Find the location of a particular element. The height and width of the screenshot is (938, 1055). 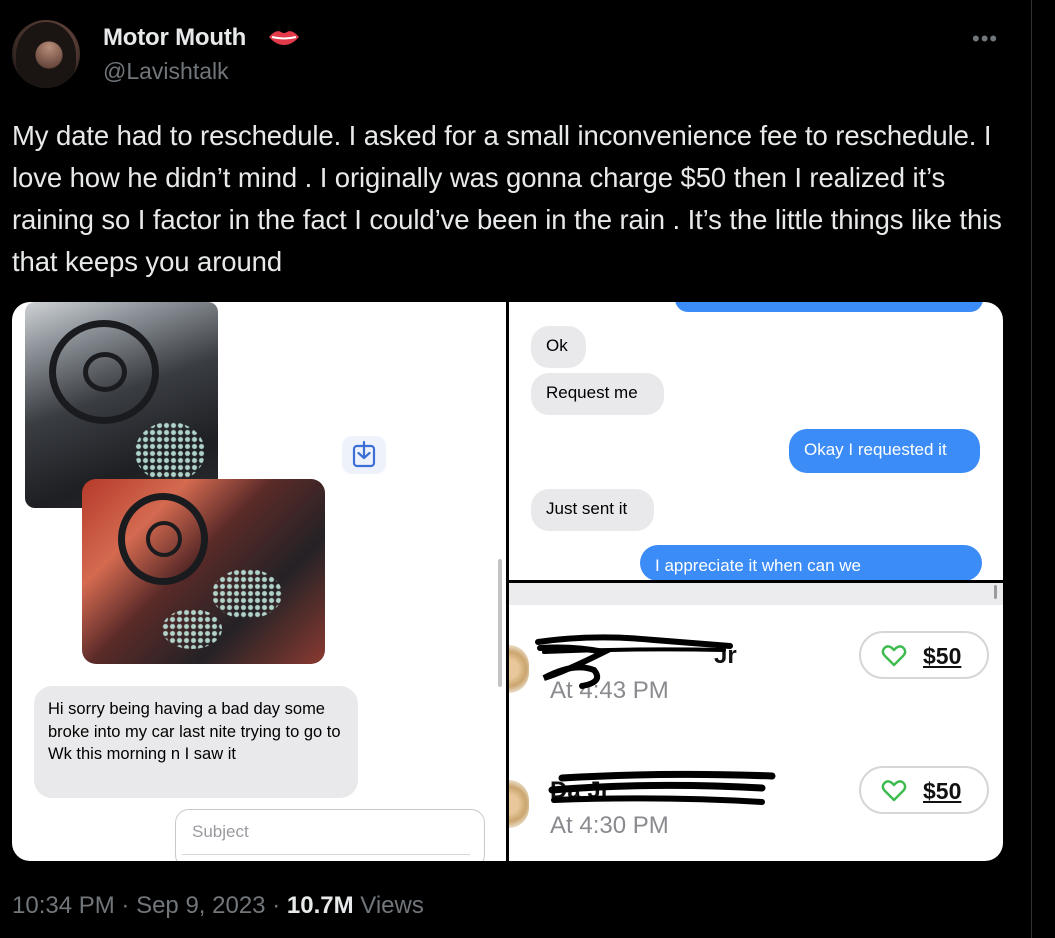

lips-icon is located at coordinates (284, 38).